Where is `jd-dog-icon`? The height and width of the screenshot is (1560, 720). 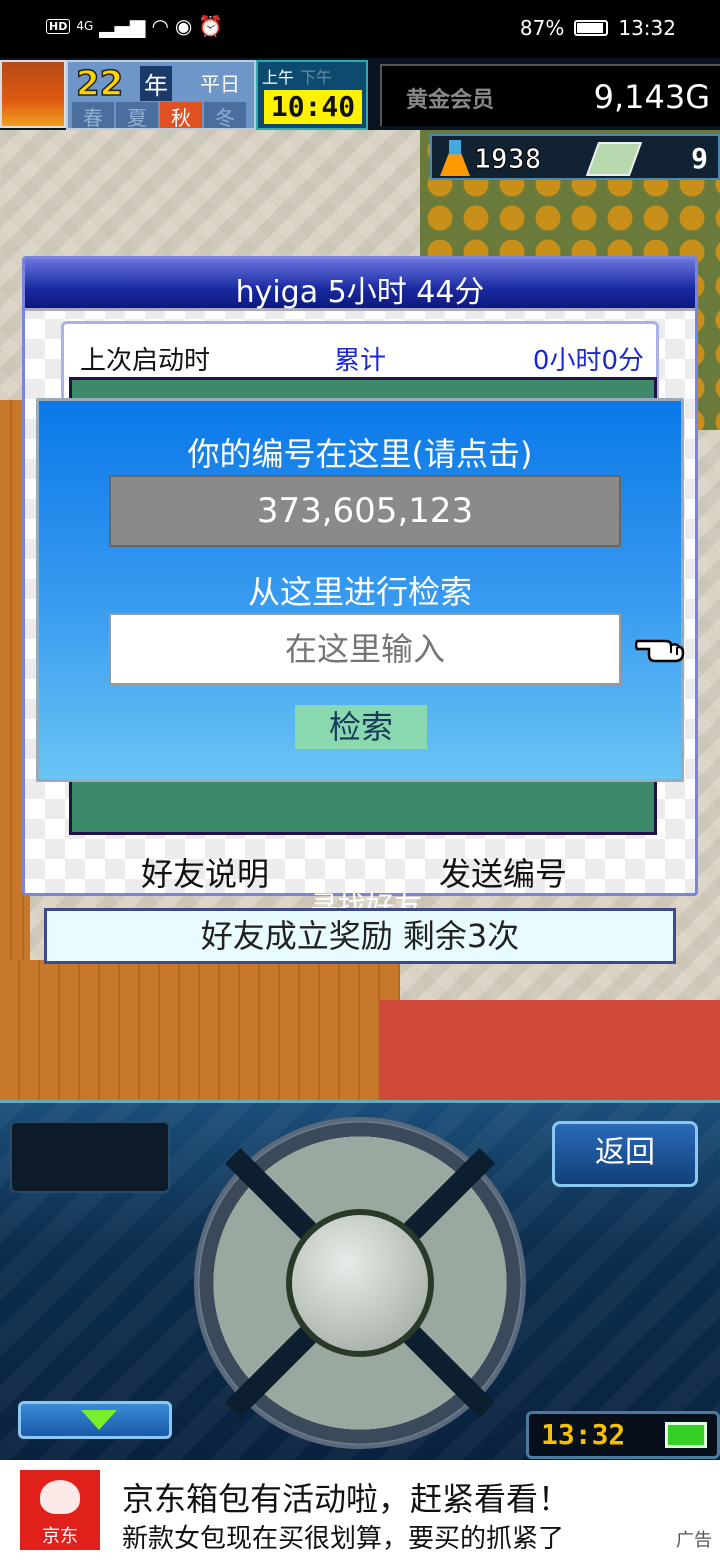
jd-dog-icon is located at coordinates (60, 1497).